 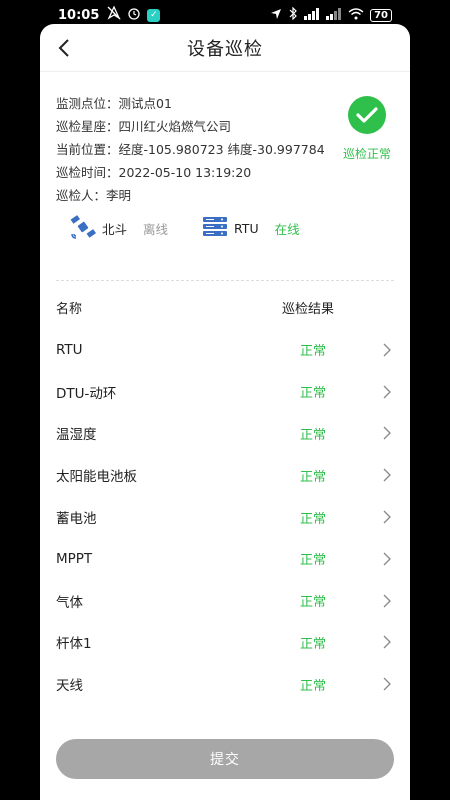 I want to click on table-header: 名称 巡检结果, so click(x=225, y=307).